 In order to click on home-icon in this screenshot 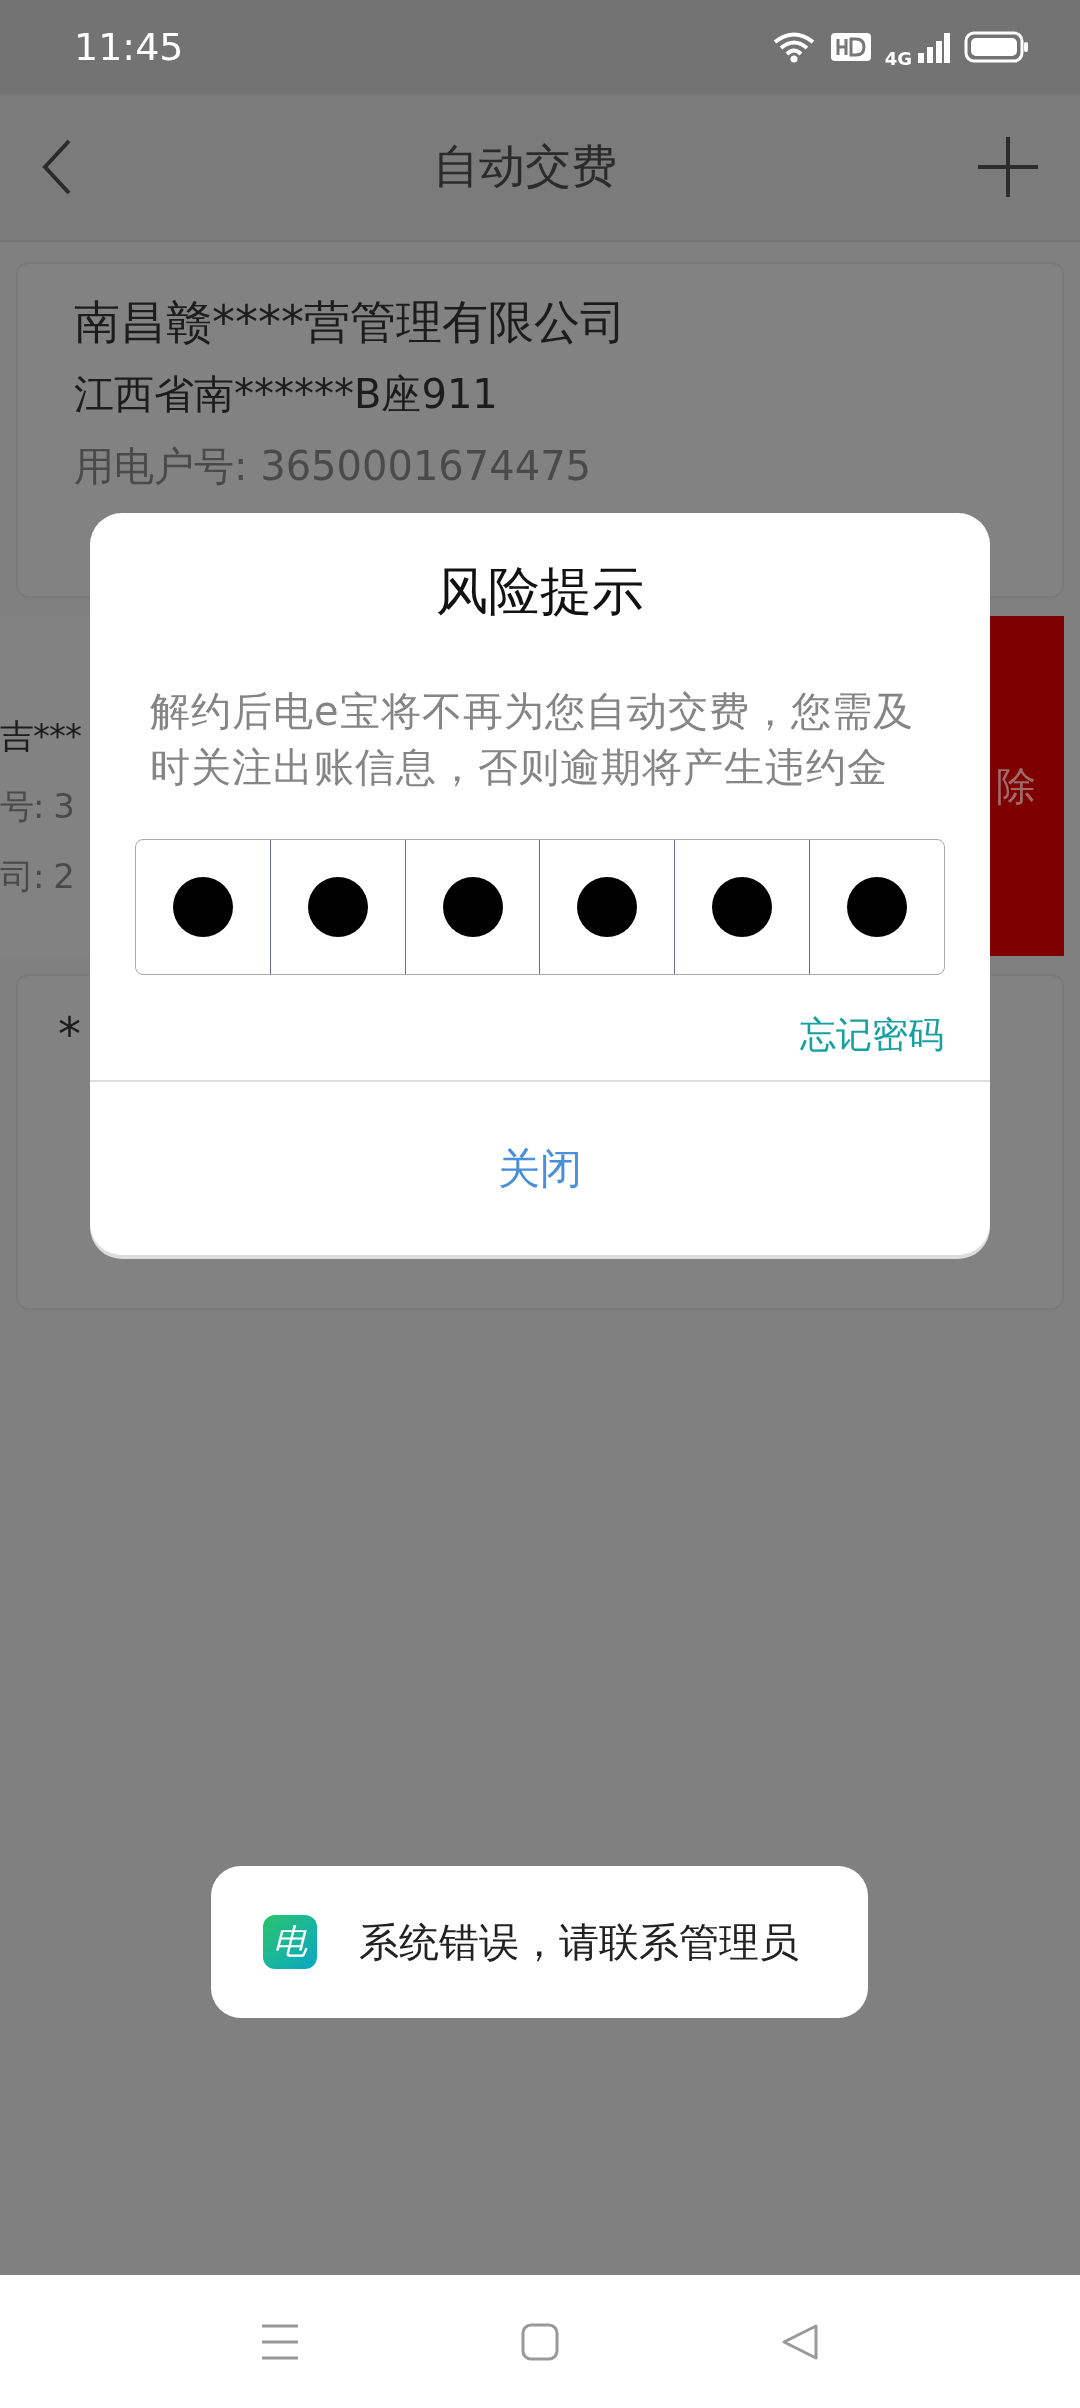, I will do `click(540, 2341)`.